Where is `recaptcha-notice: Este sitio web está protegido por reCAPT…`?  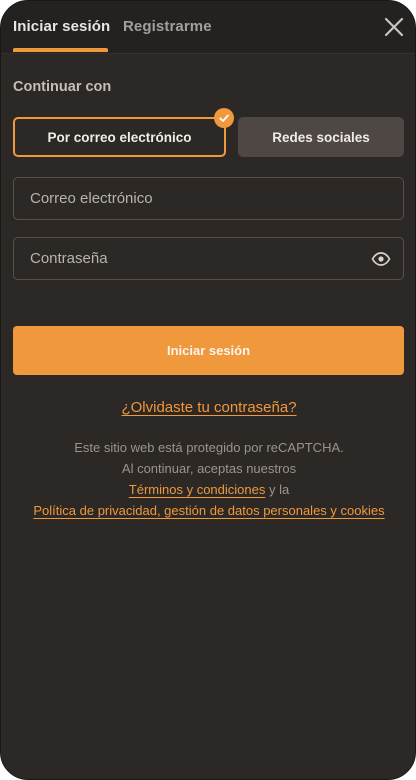
recaptcha-notice: Este sitio web está protegido por reCAPT… is located at coordinates (209, 447).